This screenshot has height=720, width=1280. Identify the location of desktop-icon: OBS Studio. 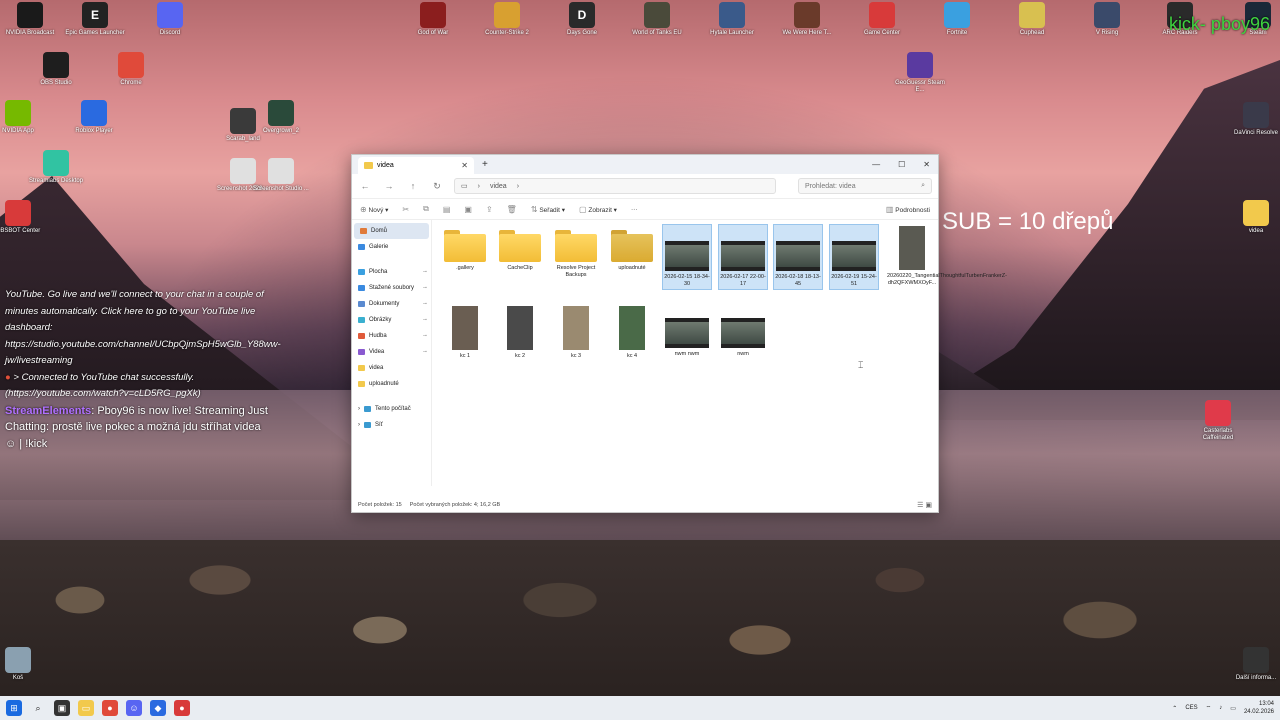
(56, 69).